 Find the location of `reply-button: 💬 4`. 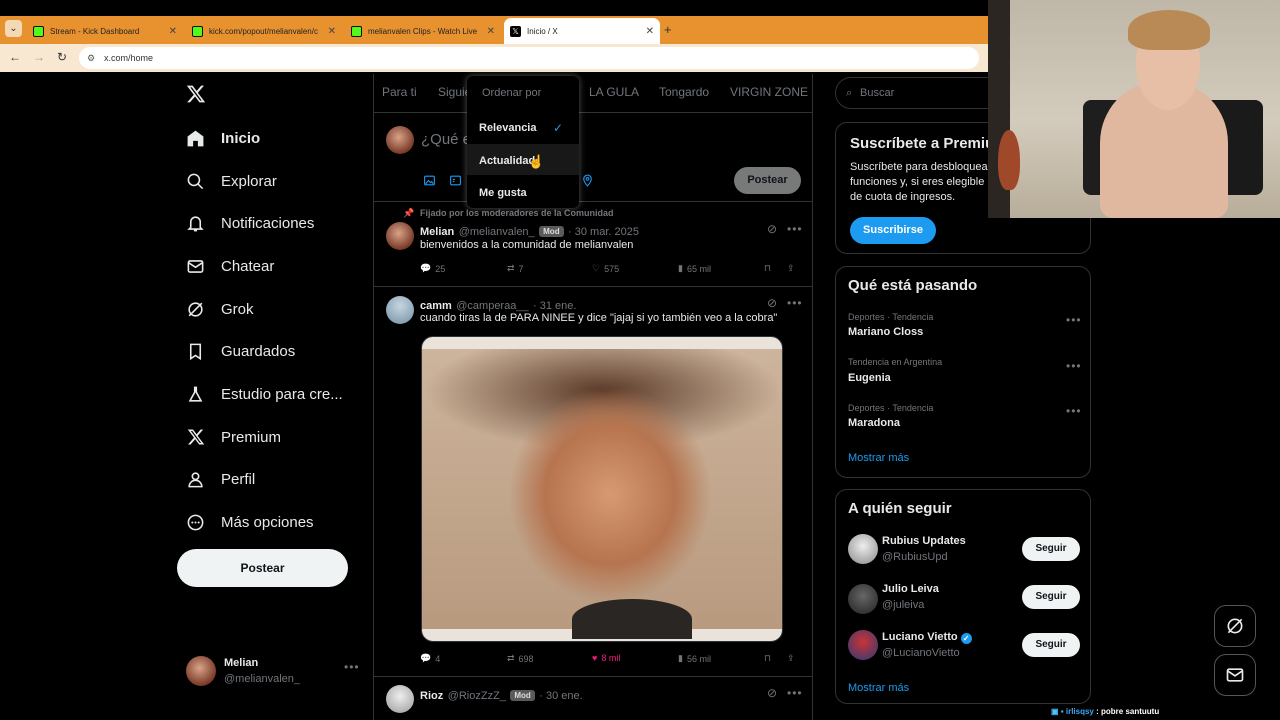

reply-button: 💬 4 is located at coordinates (430, 658).